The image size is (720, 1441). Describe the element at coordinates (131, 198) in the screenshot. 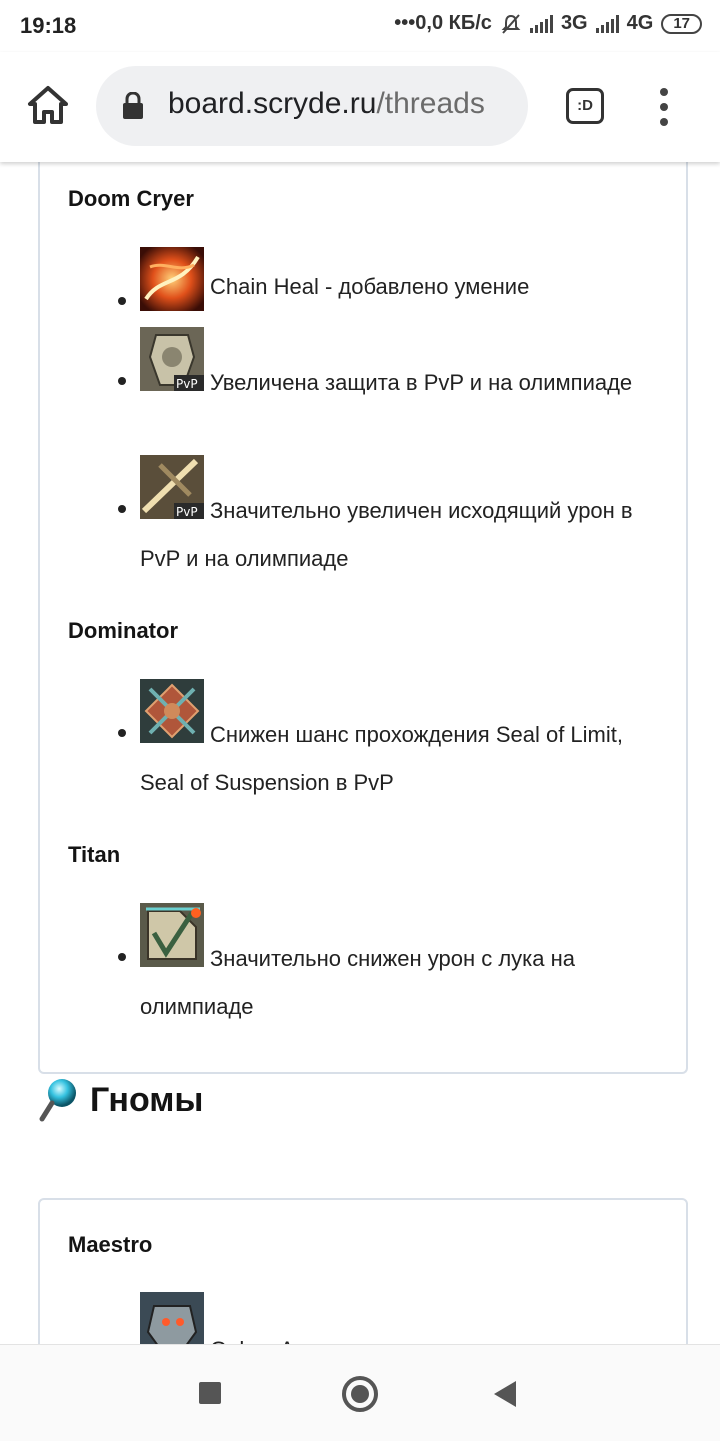

I see `class-title: Doom Cryer` at that location.